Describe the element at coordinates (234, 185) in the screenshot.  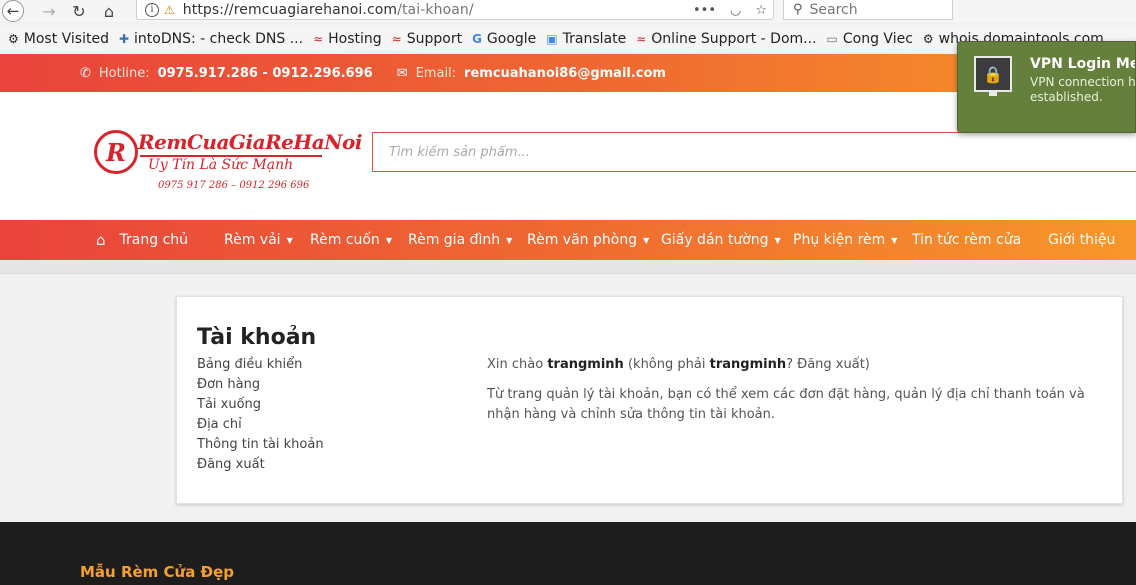
I see `logo-phones: 0975 917 286 – 0912 296 696` at that location.